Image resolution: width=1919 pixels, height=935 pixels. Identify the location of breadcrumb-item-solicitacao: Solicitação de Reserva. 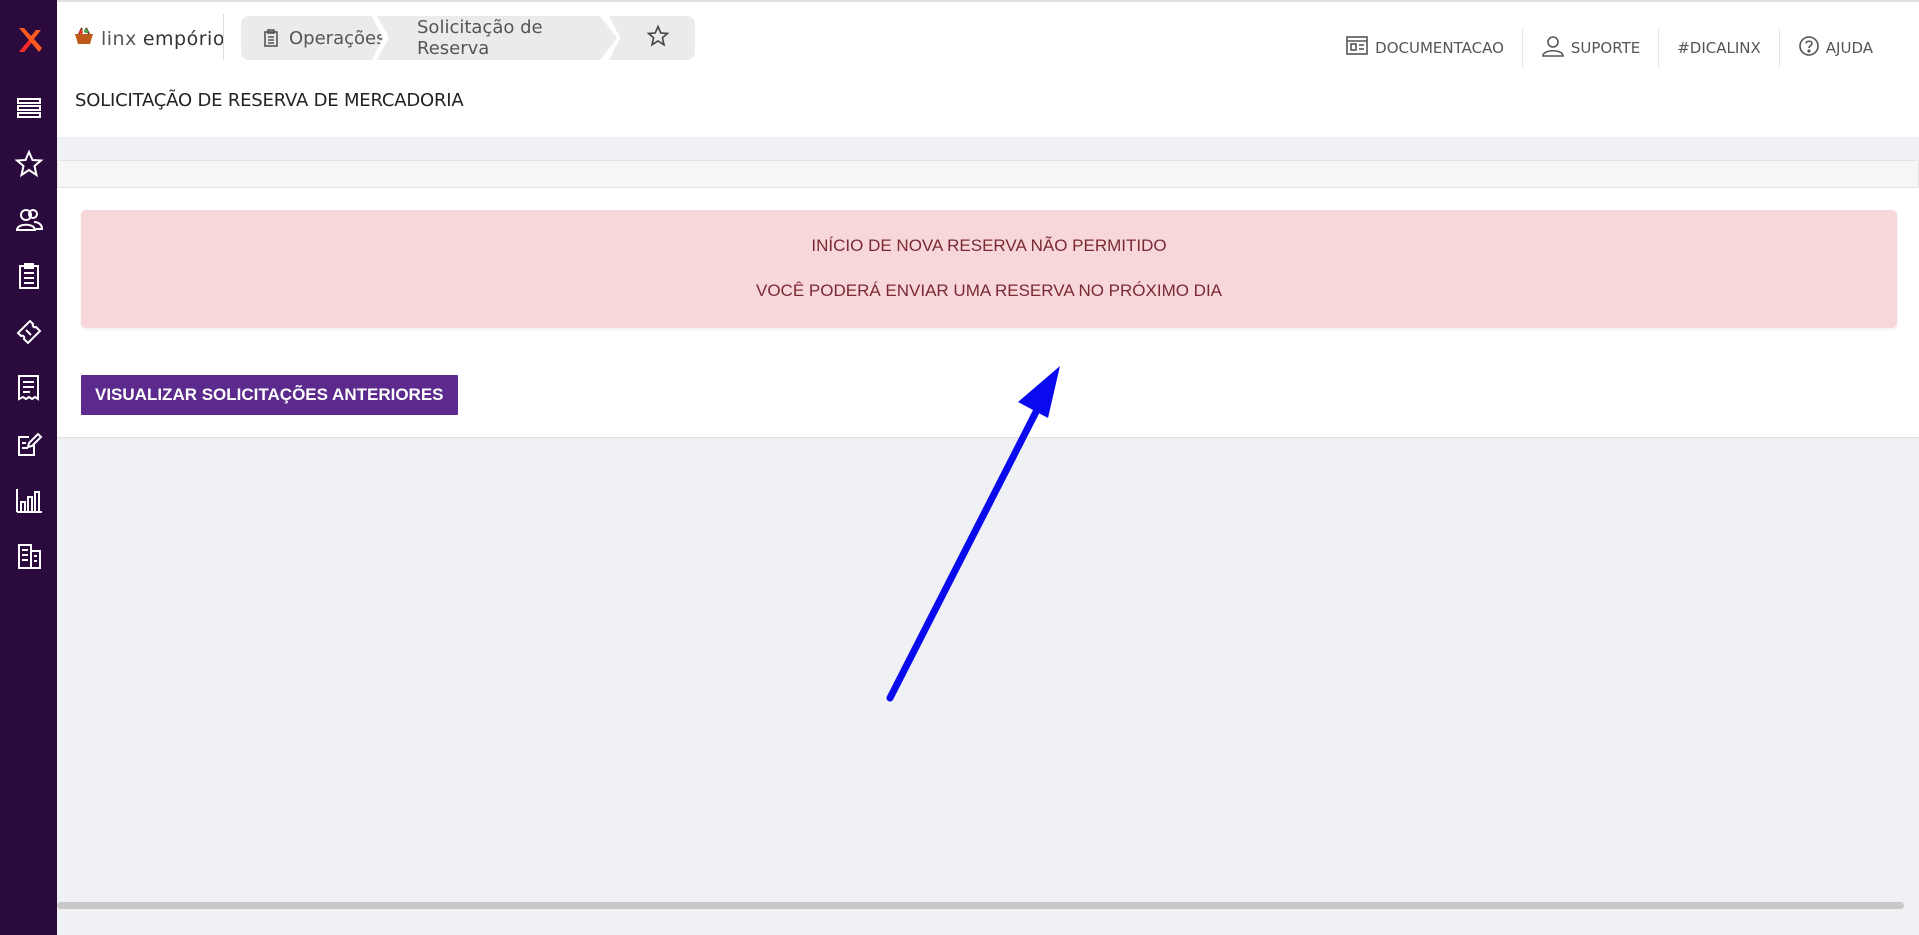
(497, 38).